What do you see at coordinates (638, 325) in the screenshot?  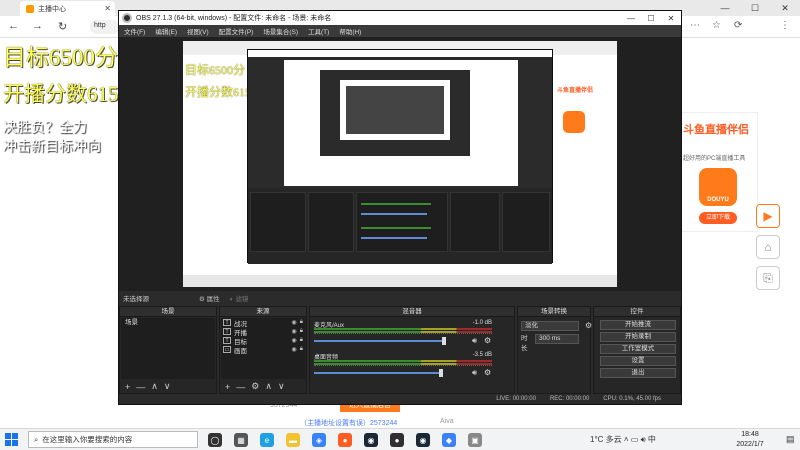 I see `start-streaming-button: 开始推流` at bounding box center [638, 325].